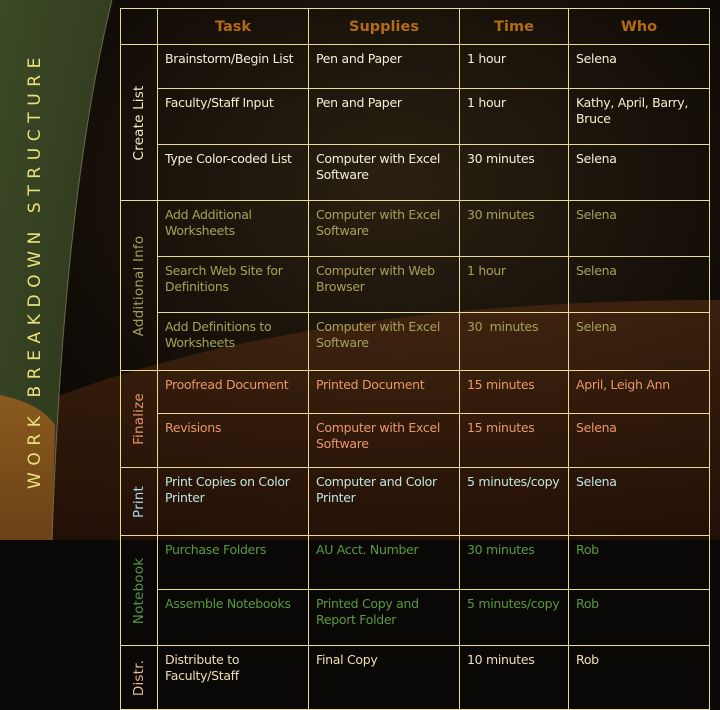 Image resolution: width=720 pixels, height=710 pixels. What do you see at coordinates (233, 392) in the screenshot?
I see `task-cell: Proofread Document` at bounding box center [233, 392].